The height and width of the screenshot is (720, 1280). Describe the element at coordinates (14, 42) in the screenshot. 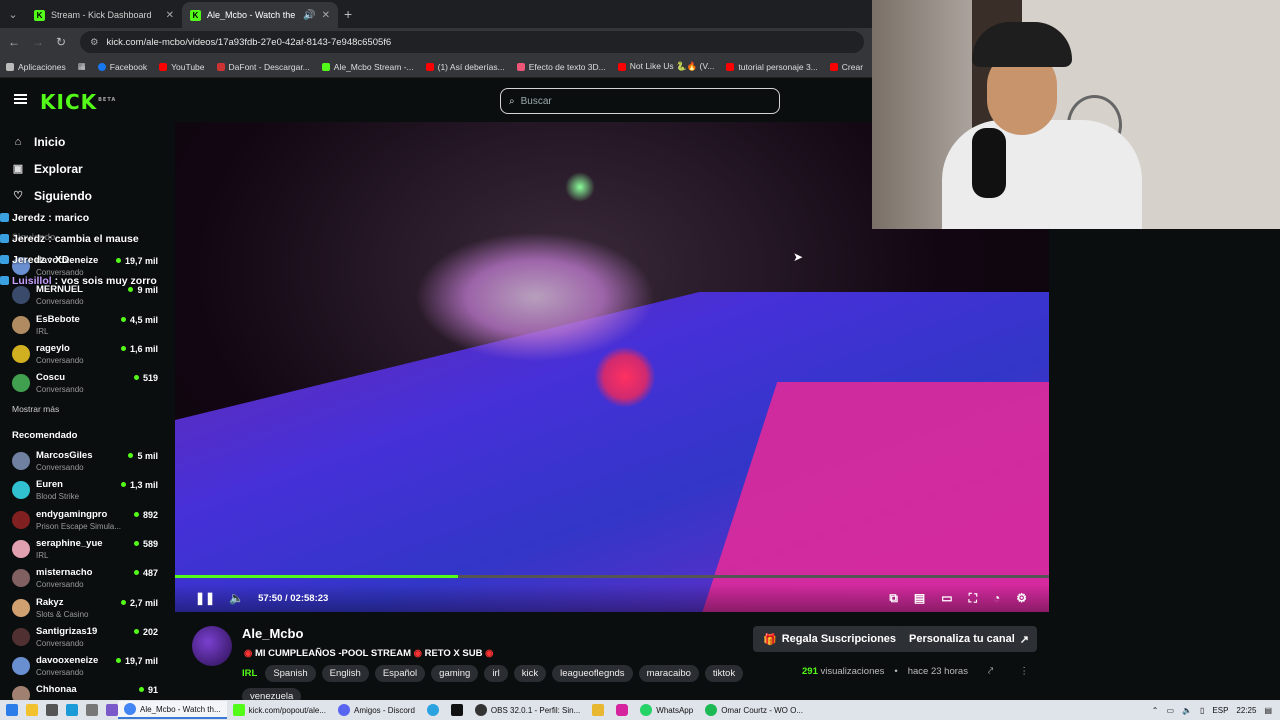

I see `back-icon: ←` at that location.